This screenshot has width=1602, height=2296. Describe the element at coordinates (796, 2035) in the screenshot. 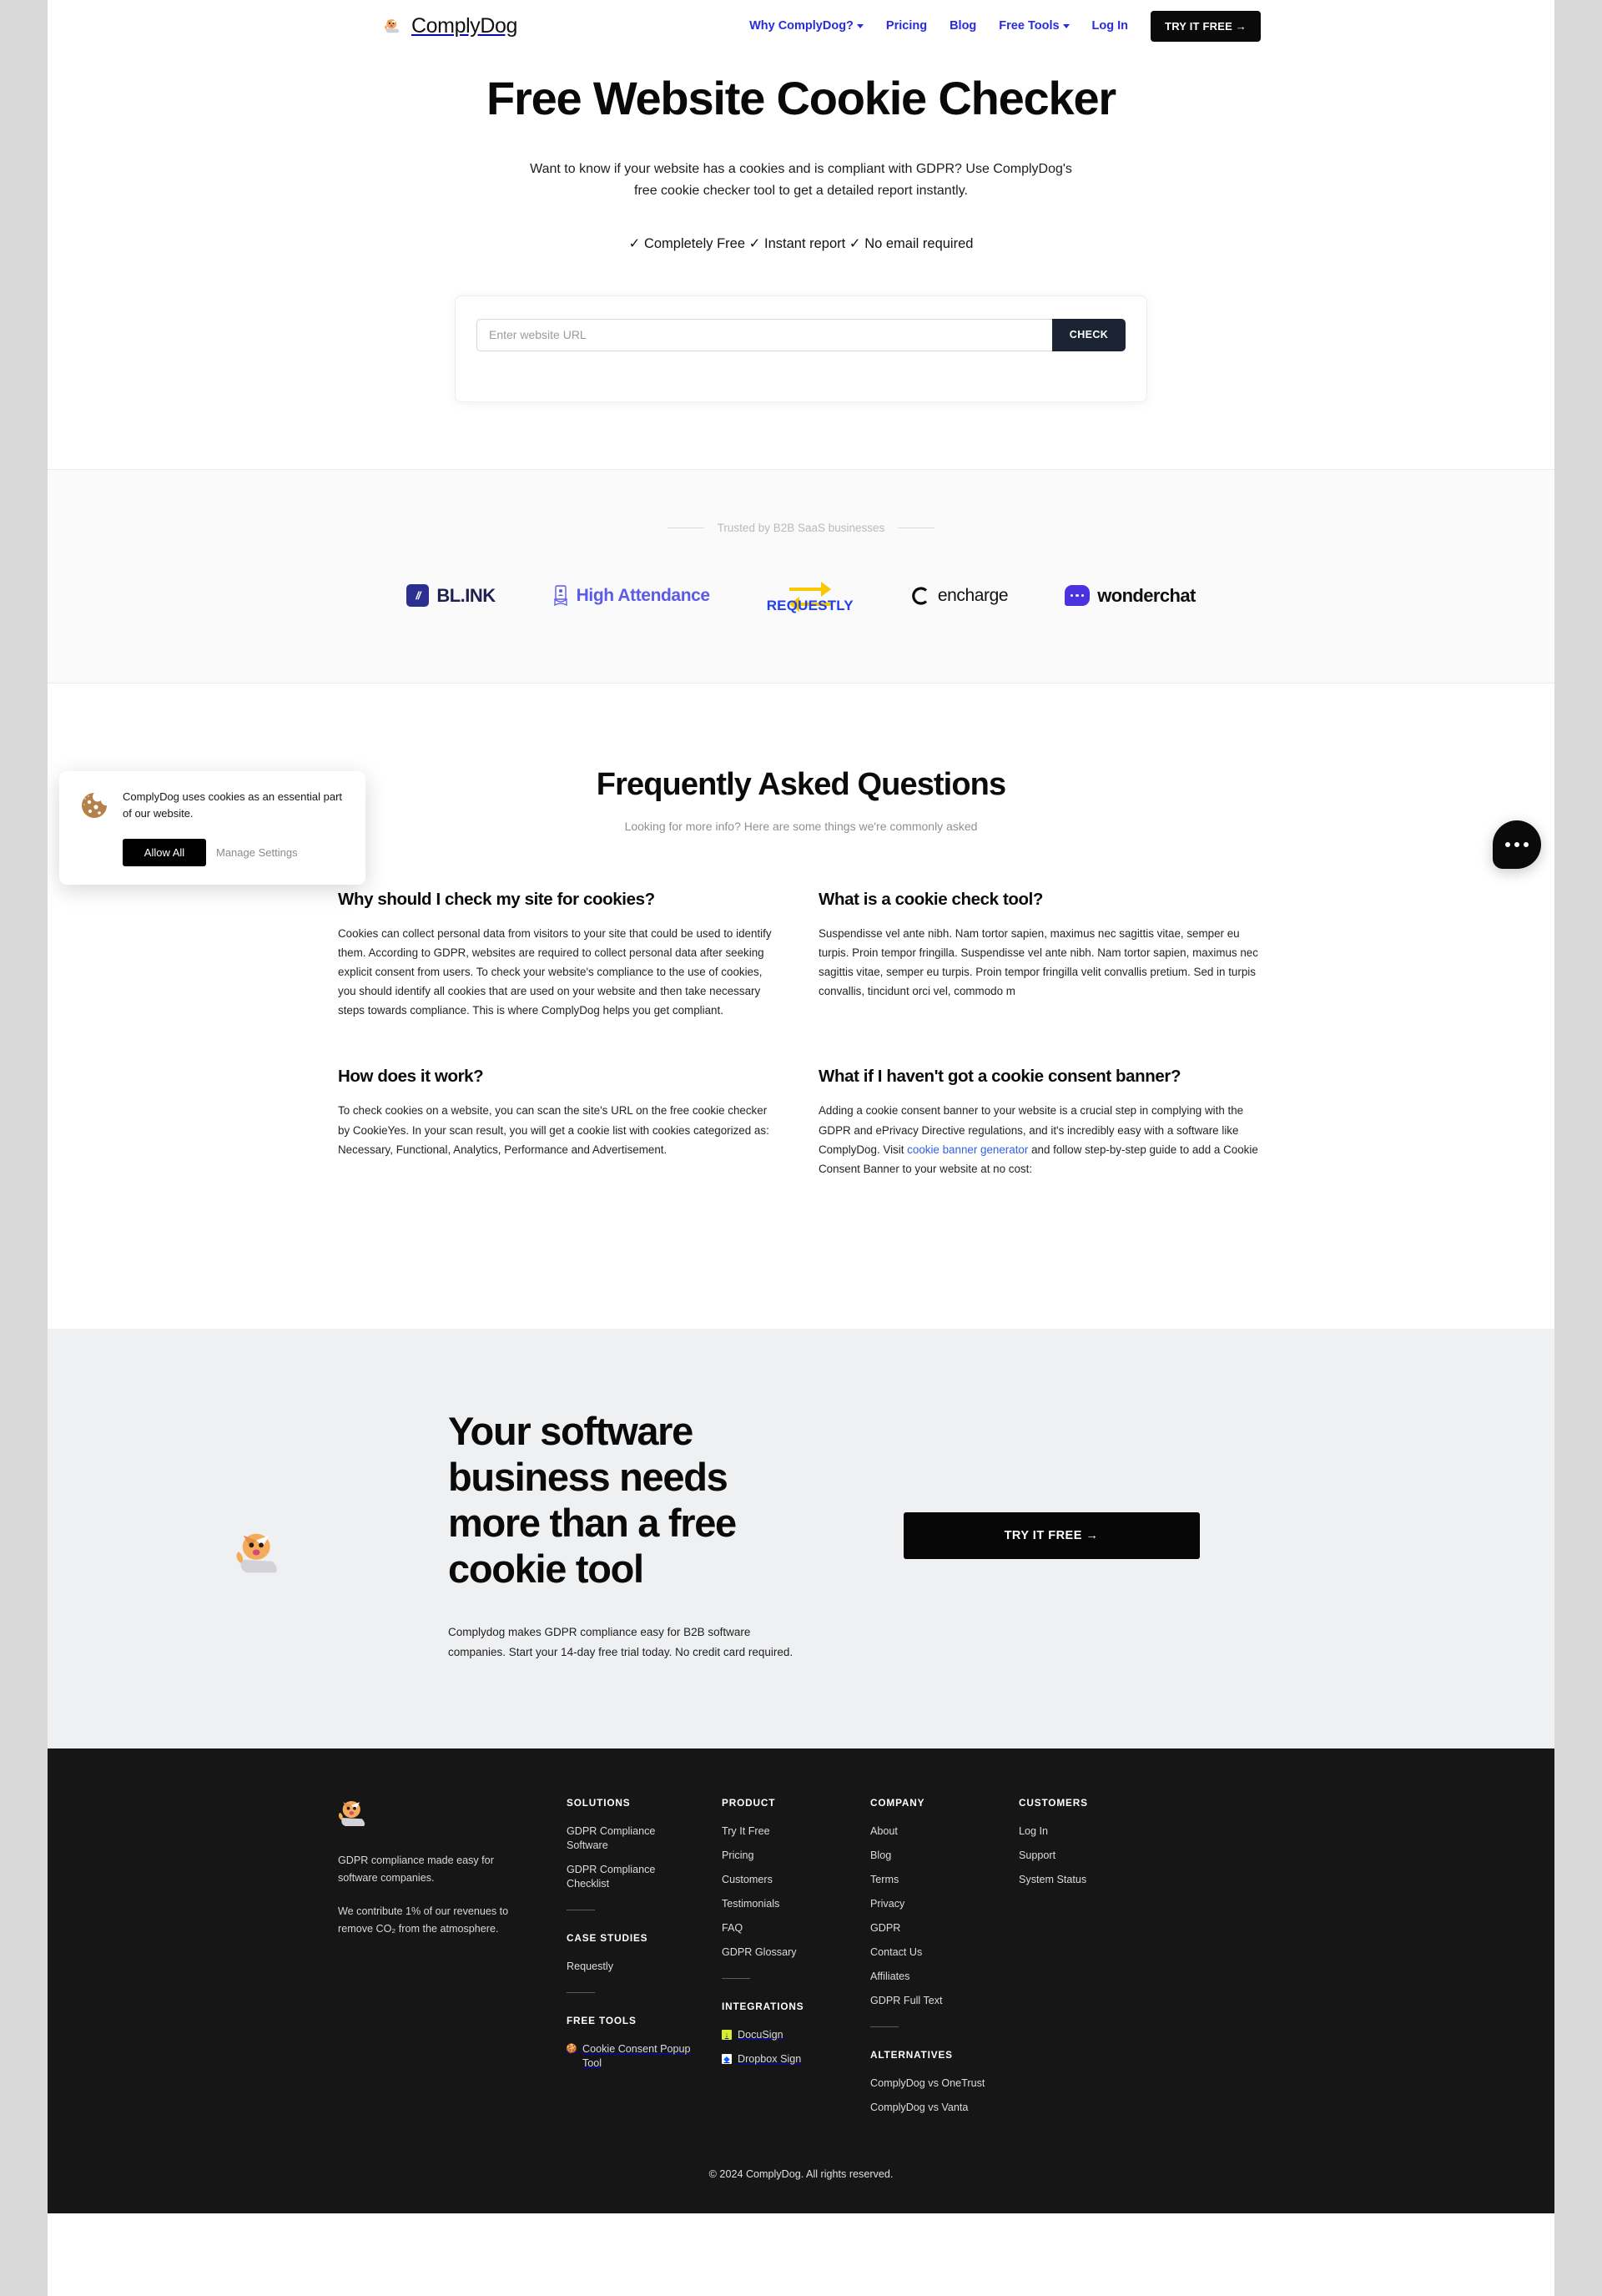

I see `footer-link-docusign: ↓ DocuSign` at that location.